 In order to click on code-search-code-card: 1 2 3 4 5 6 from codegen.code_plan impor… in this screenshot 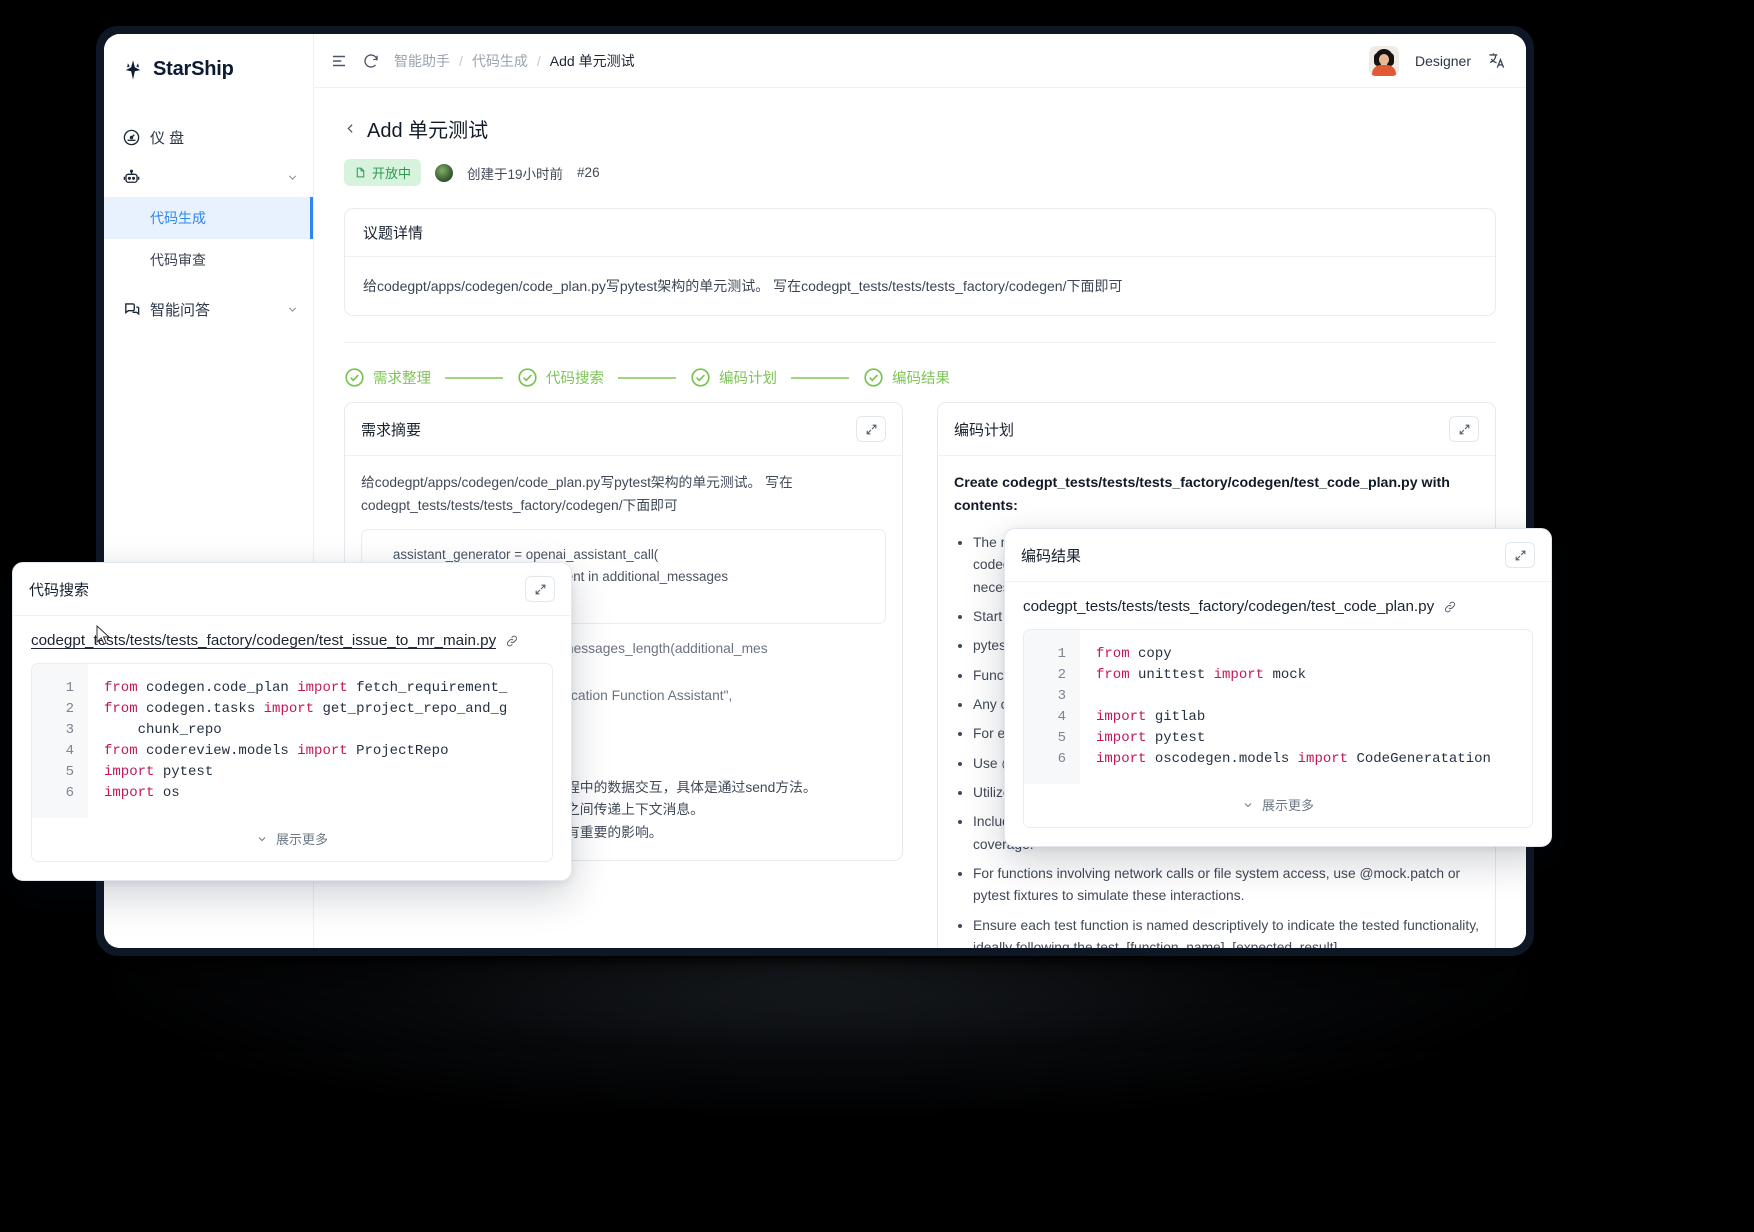, I will do `click(292, 762)`.